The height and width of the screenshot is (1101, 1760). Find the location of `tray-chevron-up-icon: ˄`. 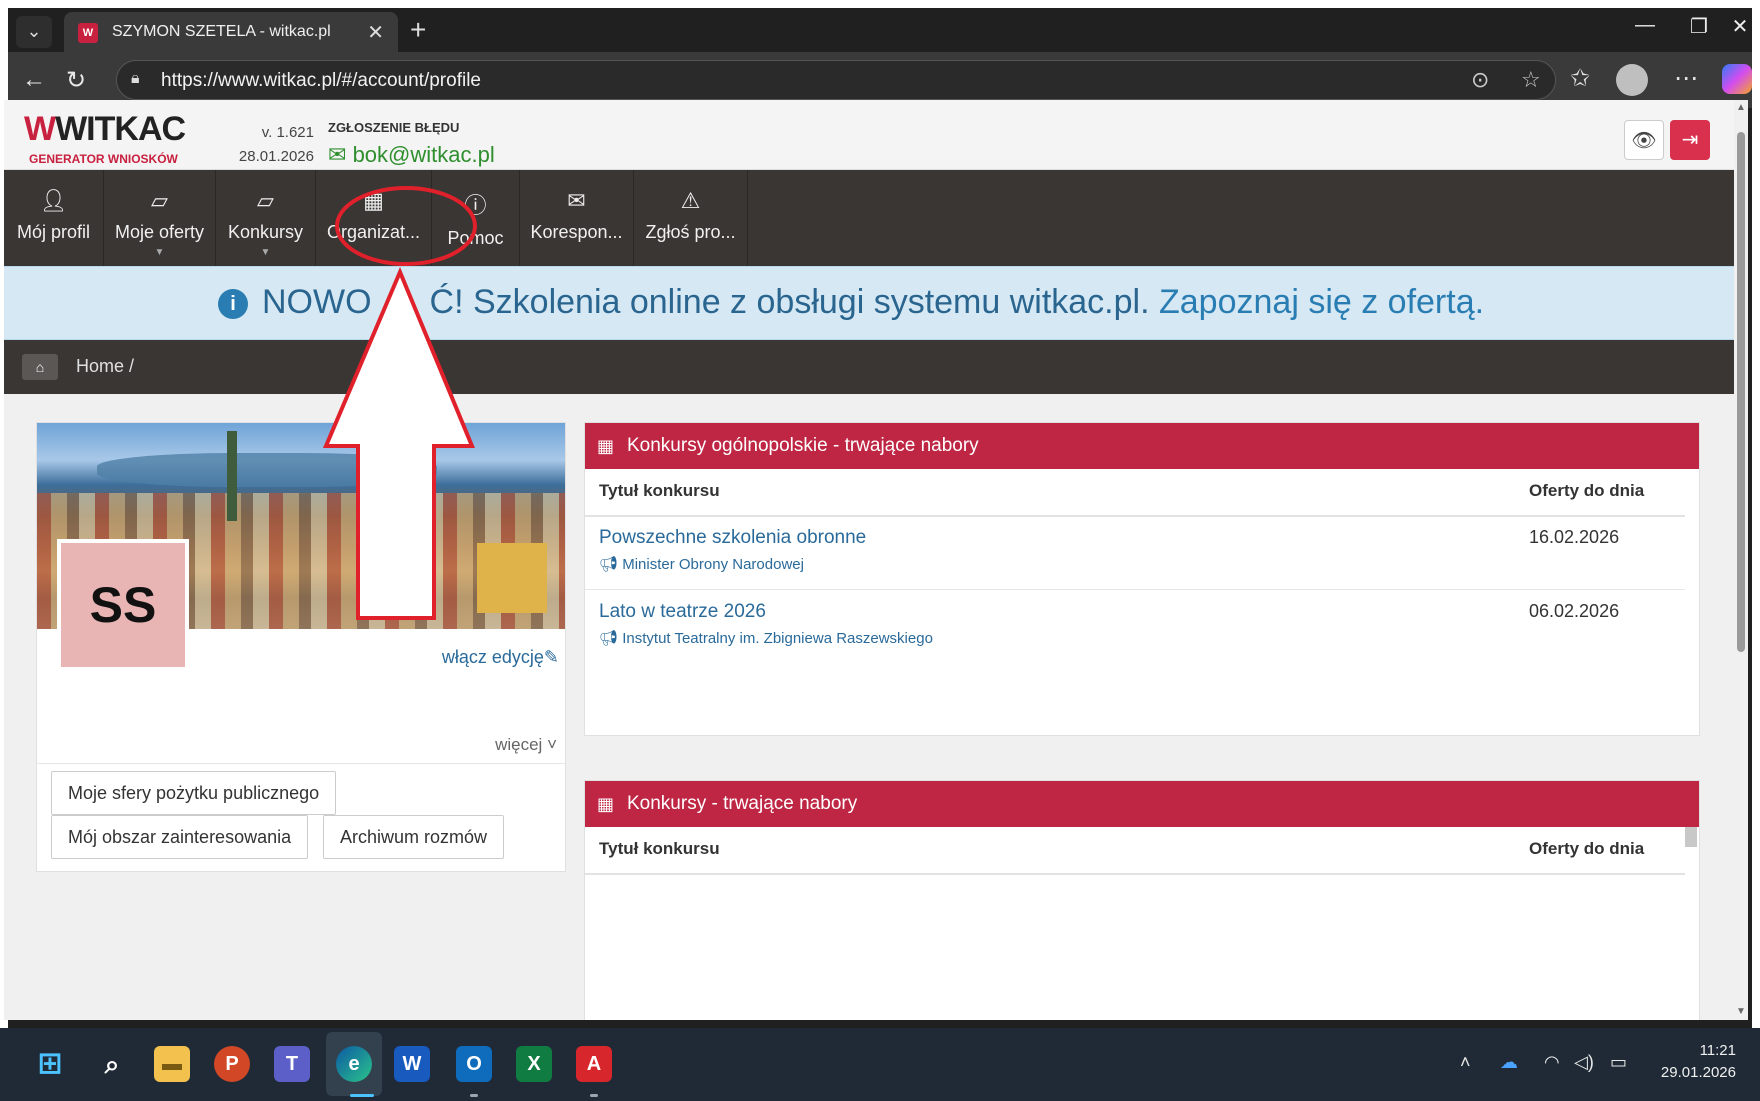

tray-chevron-up-icon: ˄ is located at coordinates (1465, 1062).